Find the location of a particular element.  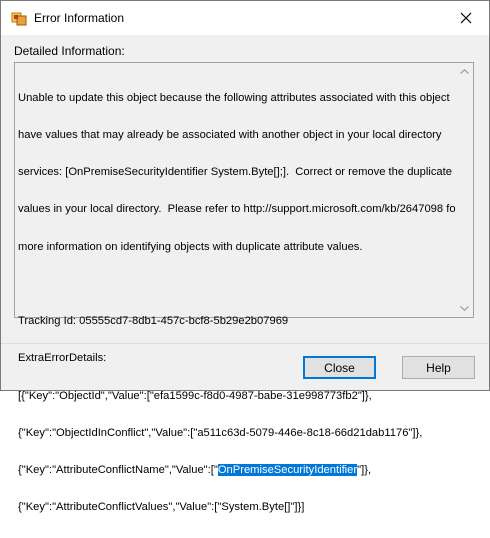

scroll-down-arrow-icon is located at coordinates (464, 308).